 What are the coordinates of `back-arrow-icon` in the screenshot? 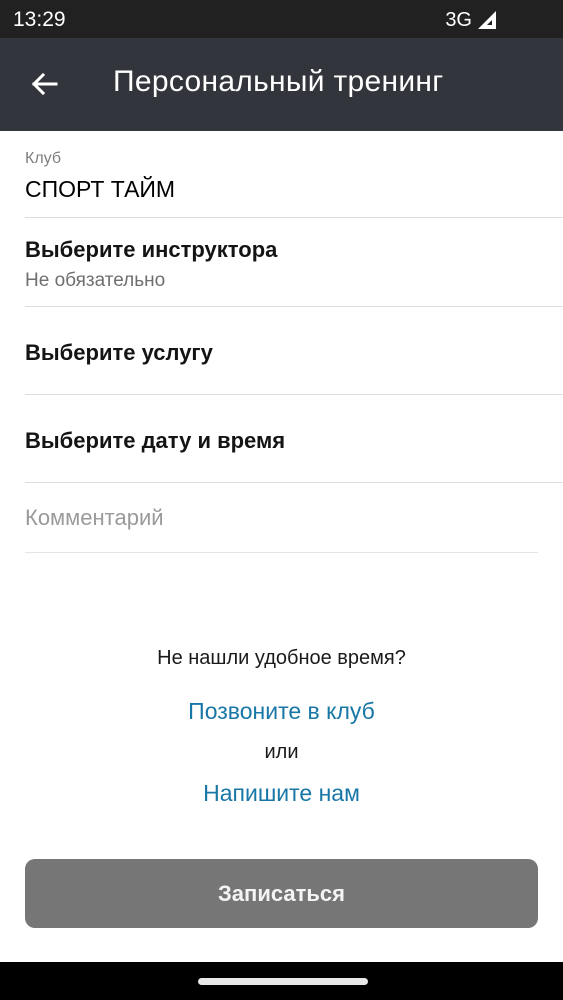 It's located at (44, 84).